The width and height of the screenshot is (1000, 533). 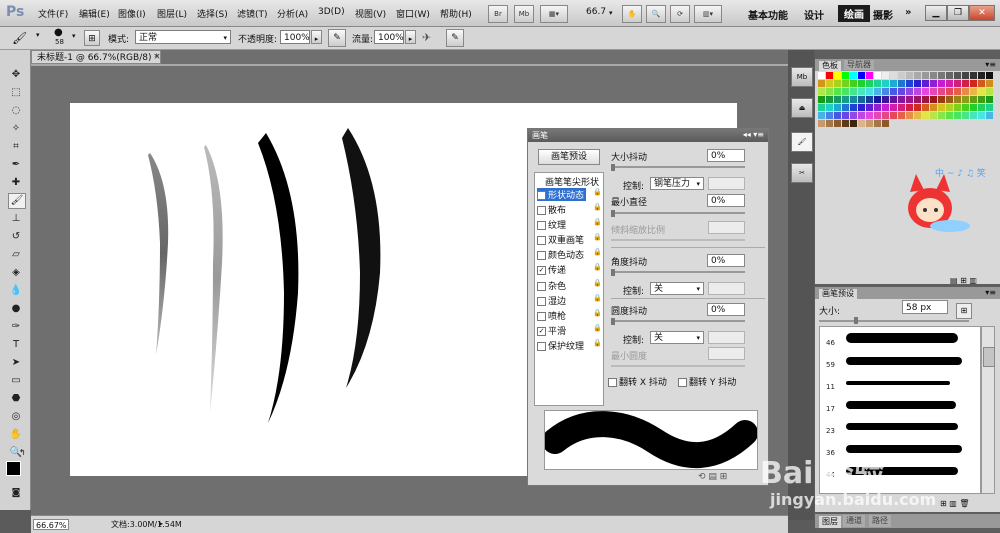 I want to click on blur-tool-icon: 💧, so click(x=16, y=291).